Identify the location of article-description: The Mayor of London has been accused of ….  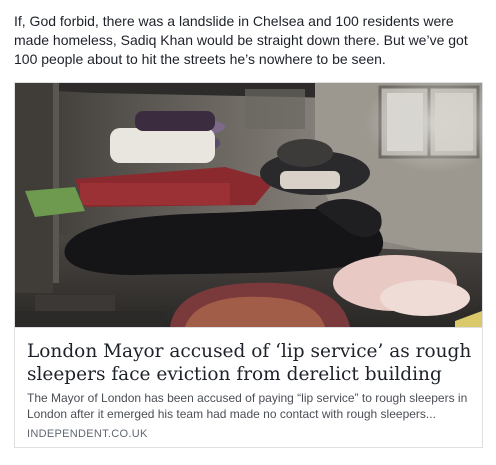
(247, 406).